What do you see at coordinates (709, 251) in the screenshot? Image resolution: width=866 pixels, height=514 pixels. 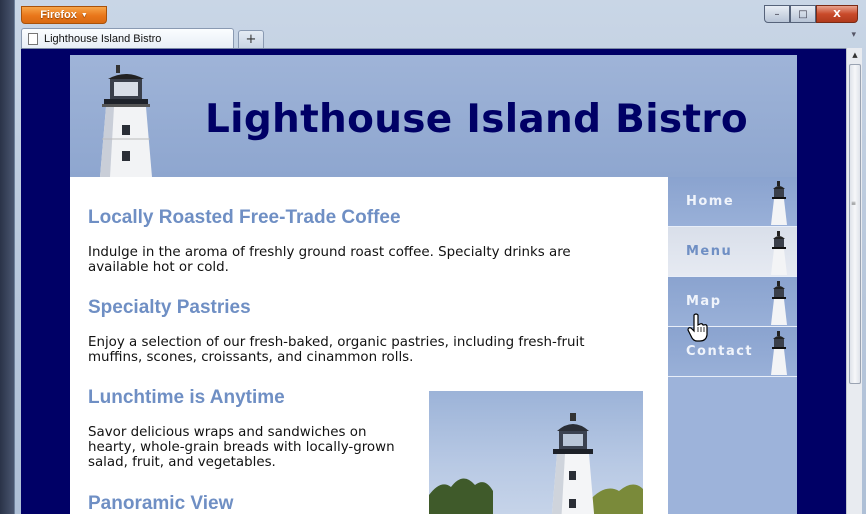 I see `nav-label: Menu` at bounding box center [709, 251].